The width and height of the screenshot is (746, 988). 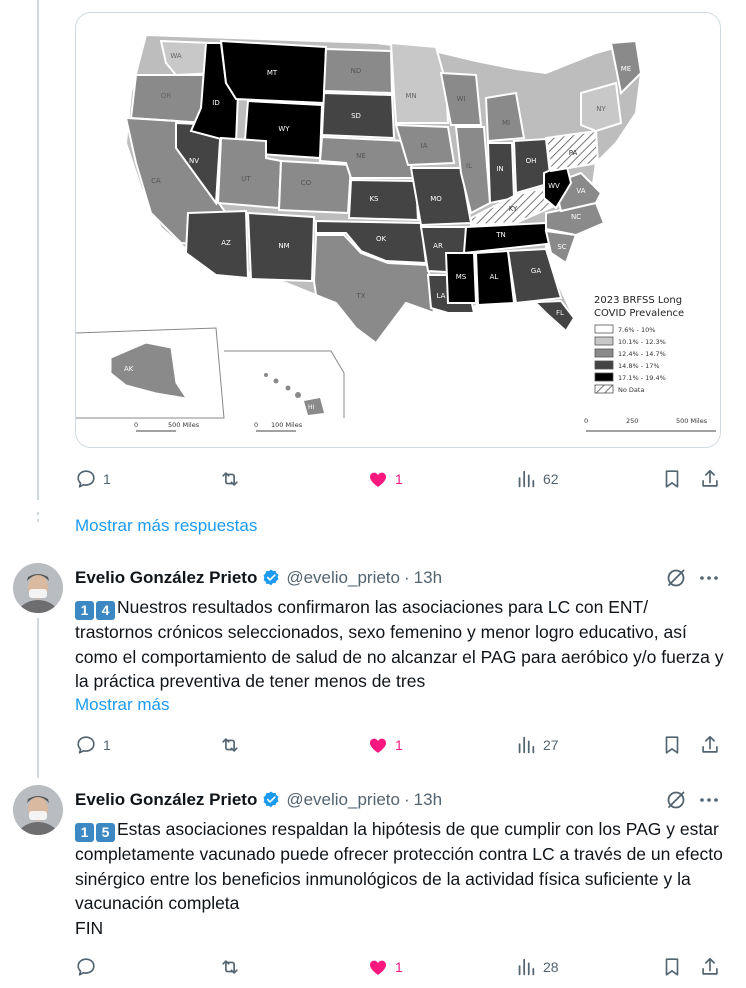 What do you see at coordinates (636, 330) in the screenshot?
I see `svg-text: 7.6% - 10%` at bounding box center [636, 330].